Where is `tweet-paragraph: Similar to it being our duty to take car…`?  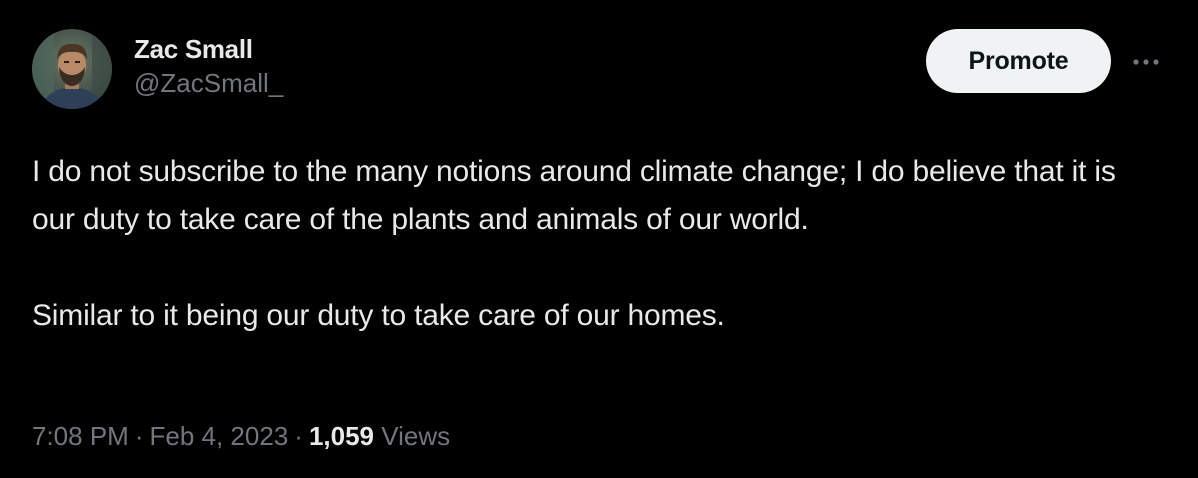 tweet-paragraph: Similar to it being our duty to take car… is located at coordinates (378, 315).